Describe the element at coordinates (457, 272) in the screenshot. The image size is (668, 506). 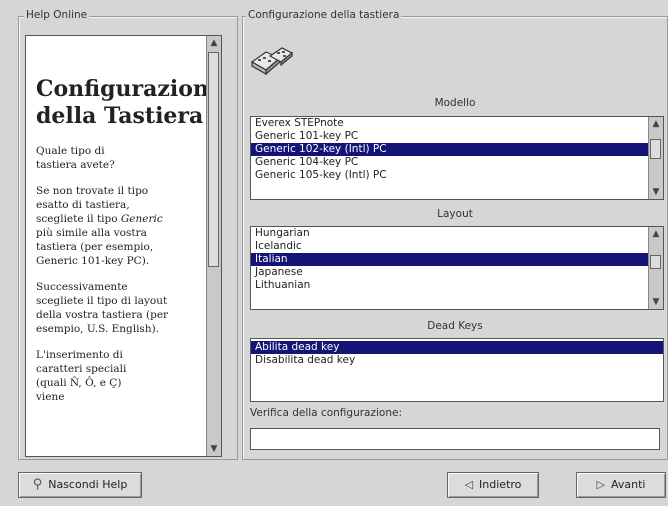
I see `list-item: Japanese` at that location.